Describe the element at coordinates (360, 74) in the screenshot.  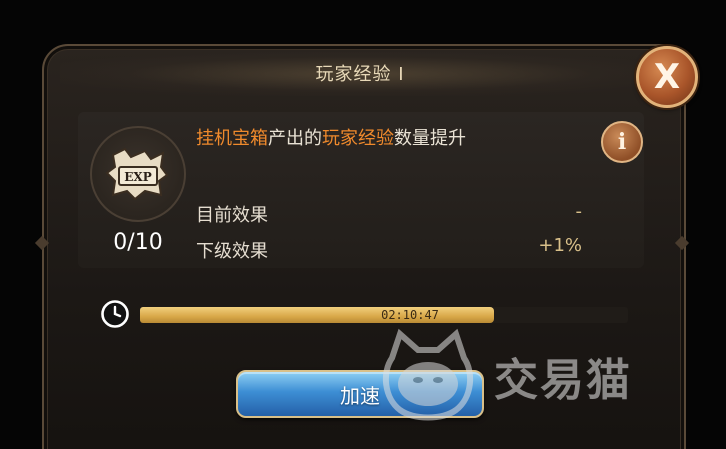
I see `dialog-title: 玩家经验 Ⅰ` at that location.